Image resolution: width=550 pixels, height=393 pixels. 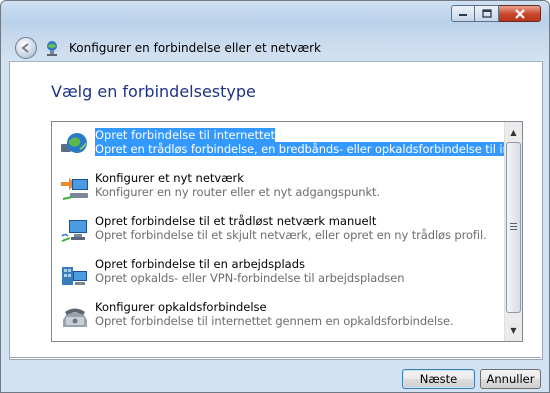 I want to click on vertical-scrollbar: ▲ ▼, so click(x=513, y=231).